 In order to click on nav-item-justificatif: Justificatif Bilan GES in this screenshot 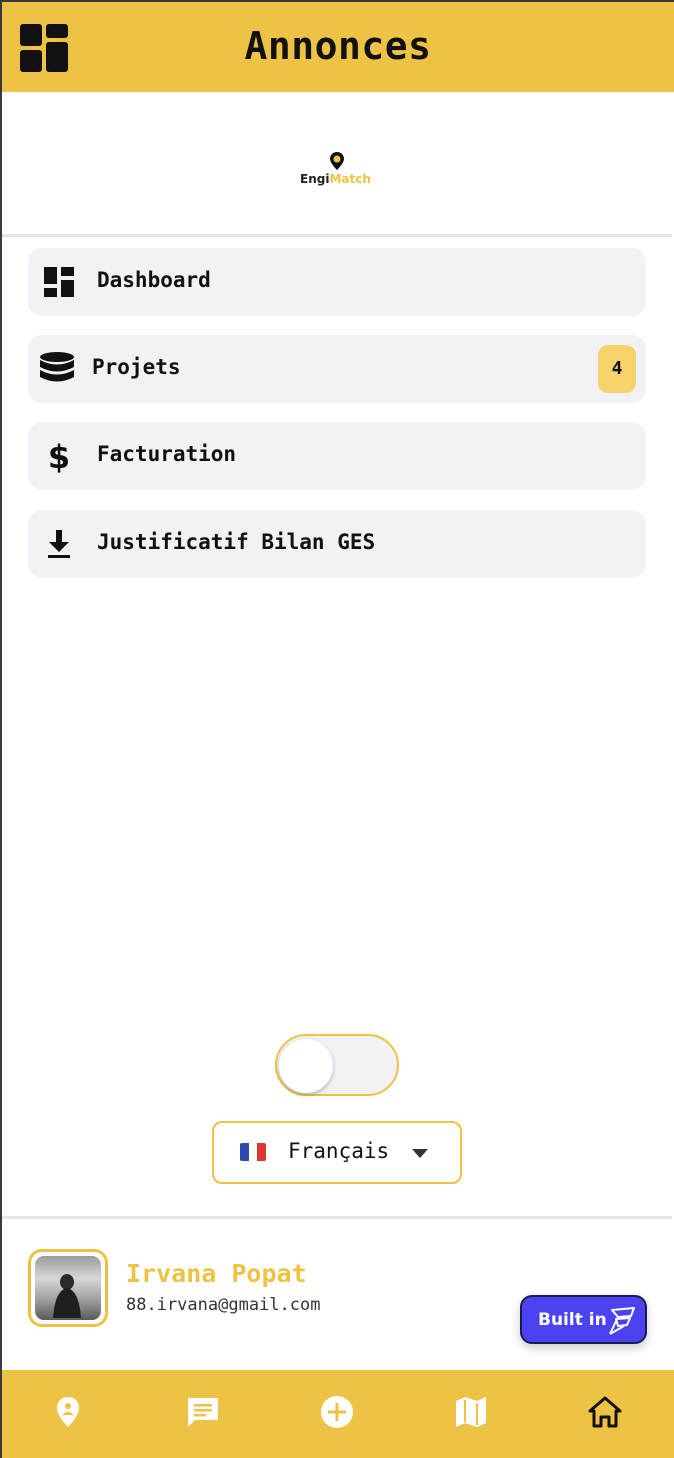, I will do `click(337, 544)`.